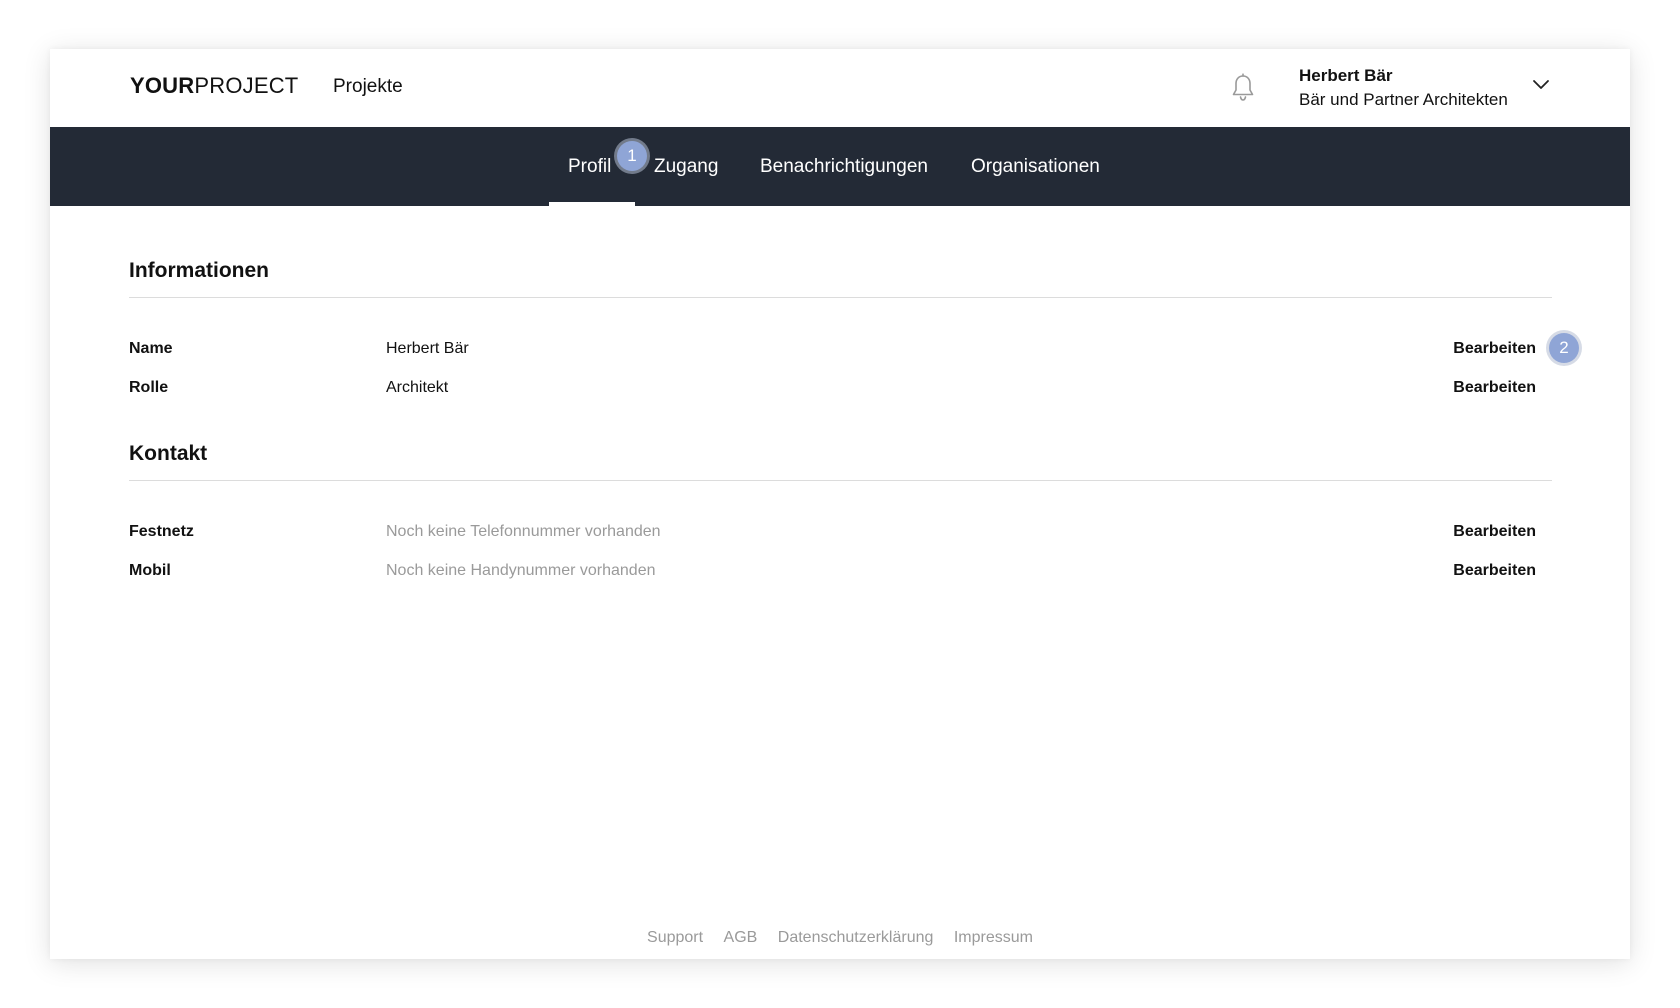 This screenshot has width=1680, height=1008. What do you see at coordinates (161, 531) in the screenshot?
I see `row-label-festnetz: Festnetz` at bounding box center [161, 531].